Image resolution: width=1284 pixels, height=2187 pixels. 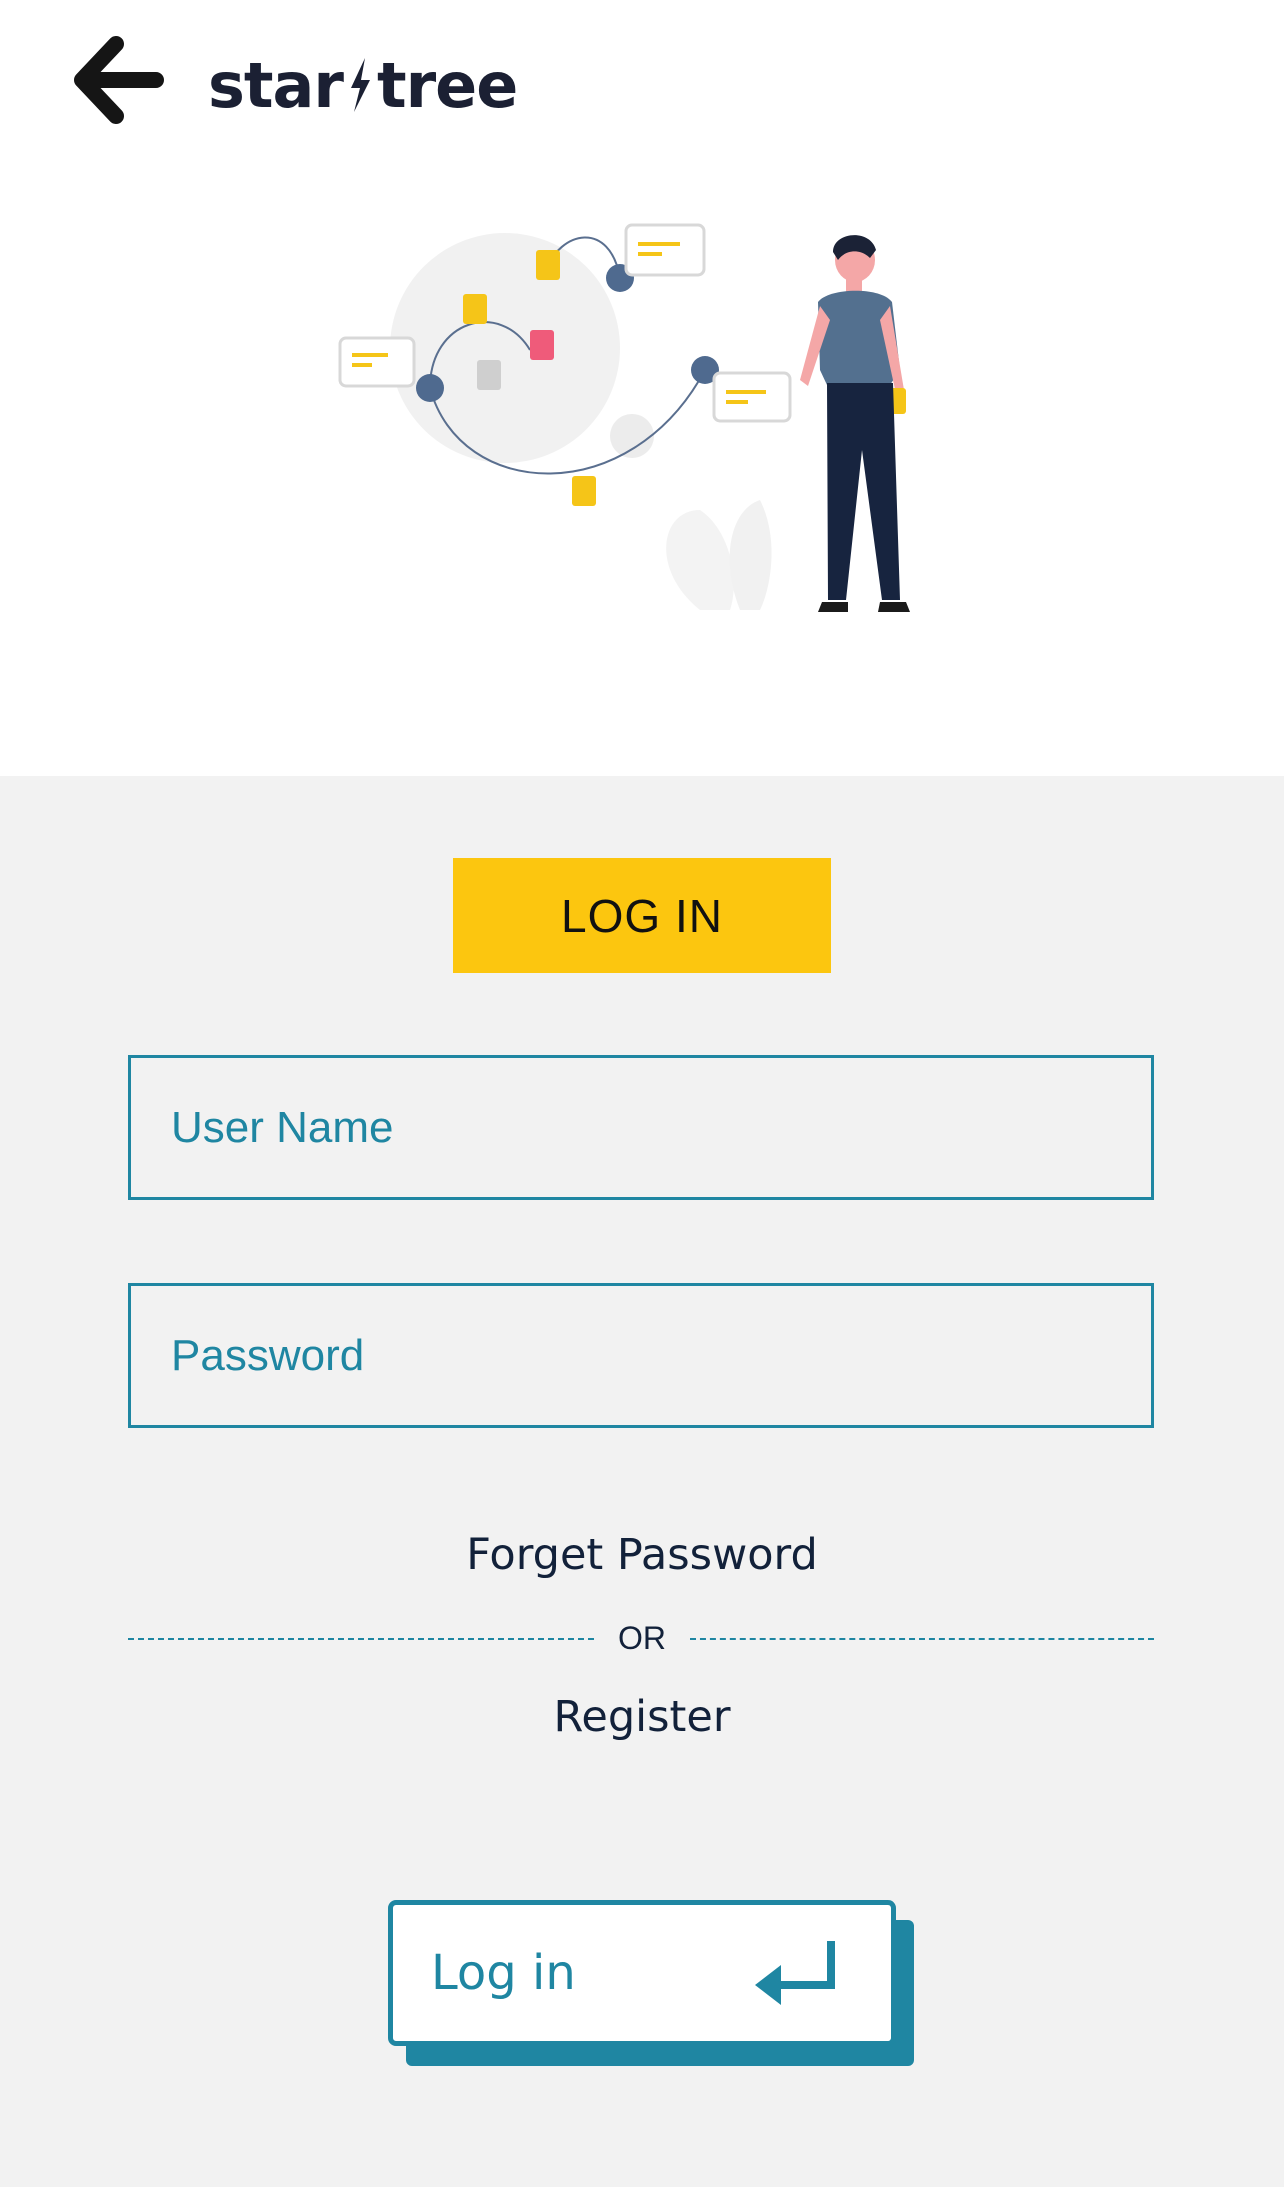 I want to click on starttree-logo: star tree, so click(x=363, y=85).